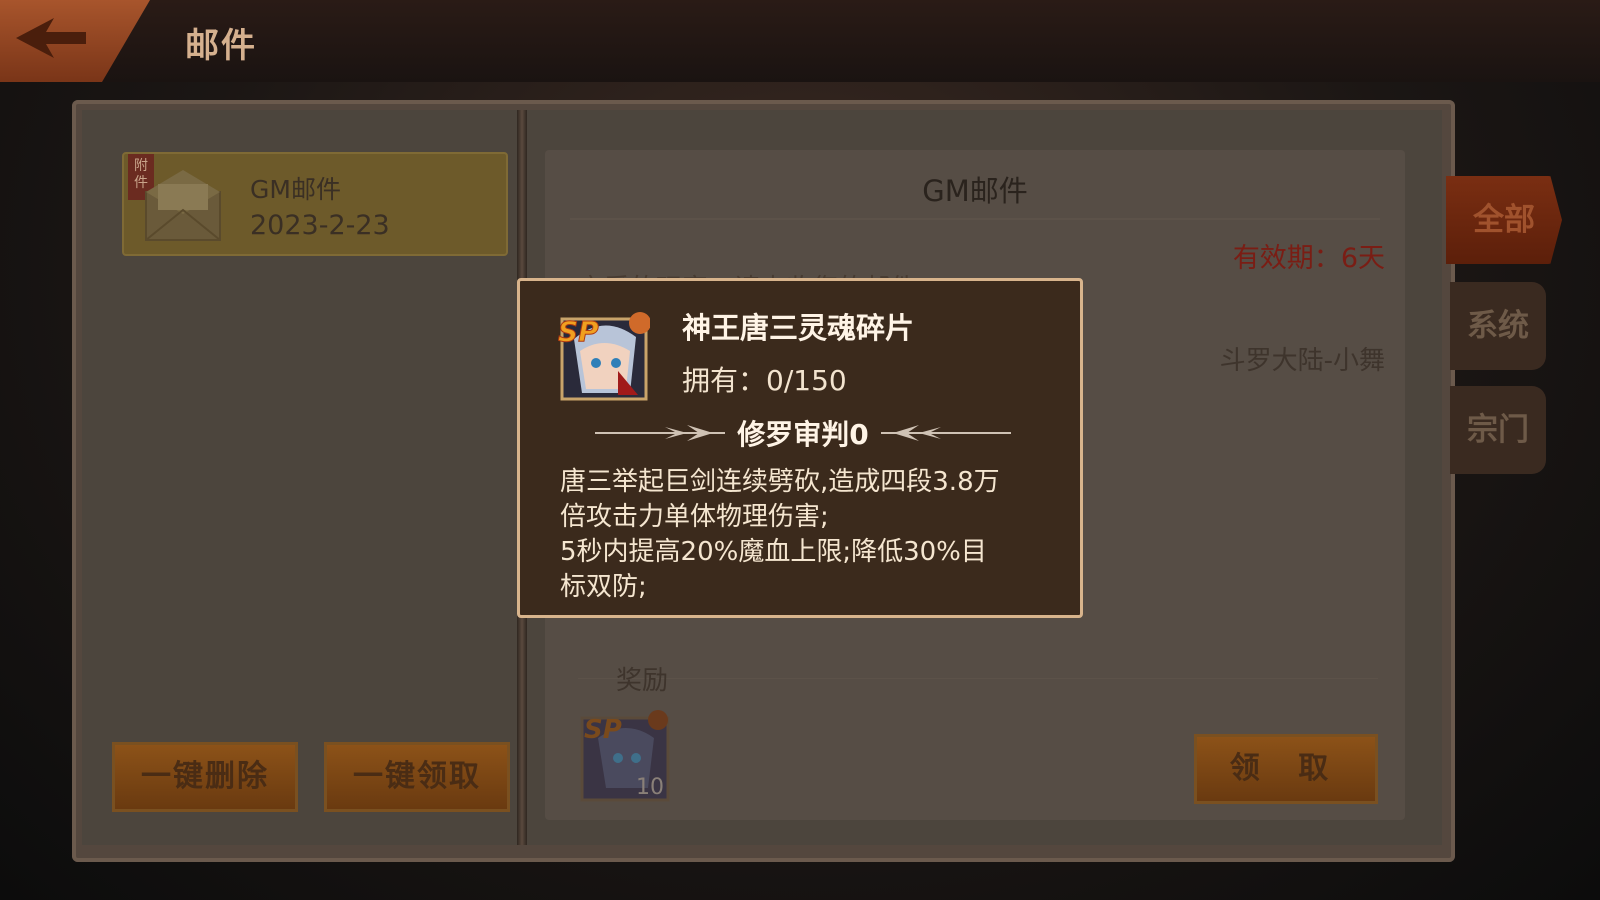  I want to click on back-button, so click(75, 41).